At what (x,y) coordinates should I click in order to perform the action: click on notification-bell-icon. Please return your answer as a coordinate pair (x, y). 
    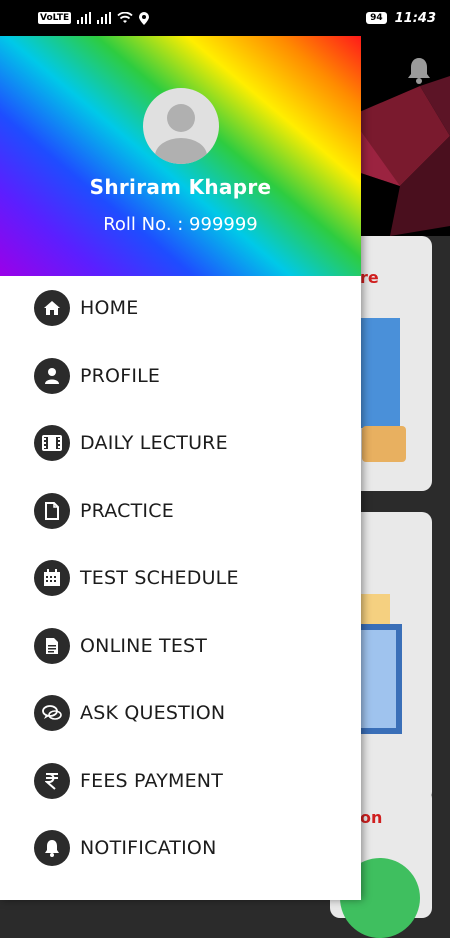
    Looking at the image, I should click on (419, 72).